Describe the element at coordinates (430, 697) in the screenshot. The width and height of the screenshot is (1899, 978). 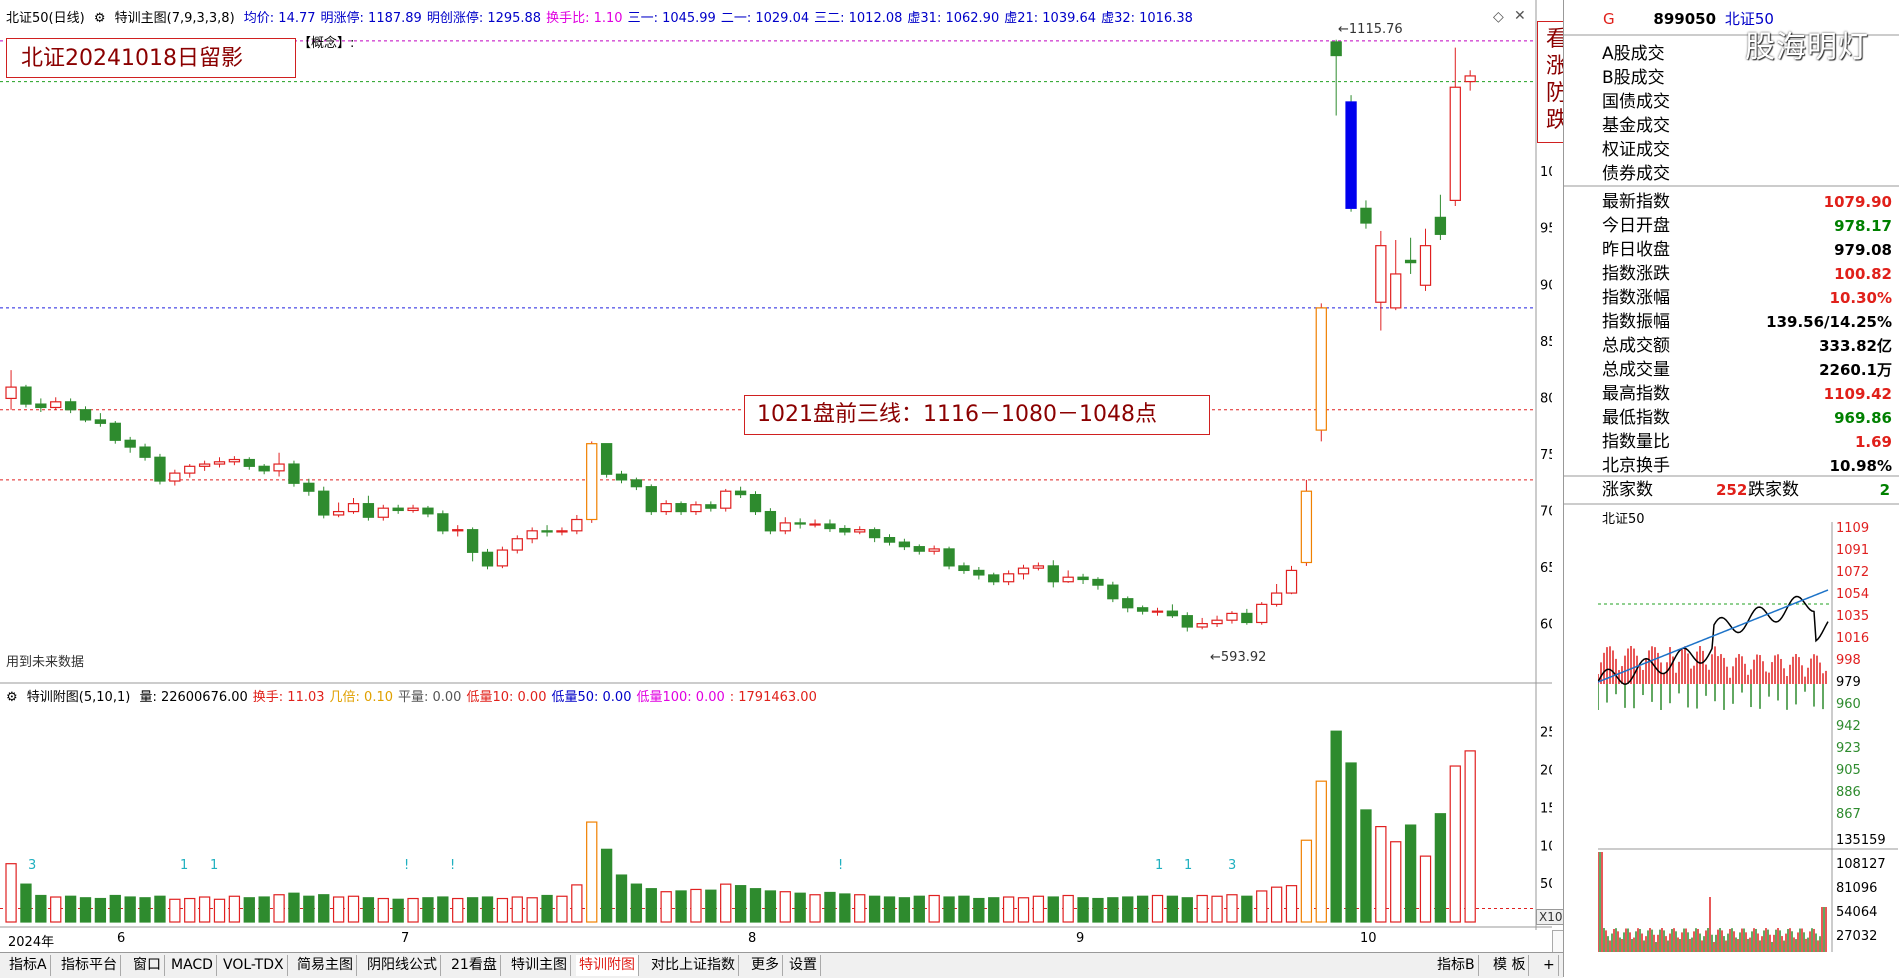
I see `sub-header-value-3: 平量: 0.00` at that location.